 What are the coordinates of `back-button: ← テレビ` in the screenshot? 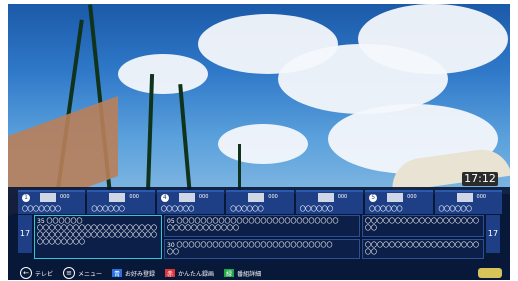 It's located at (36, 273).